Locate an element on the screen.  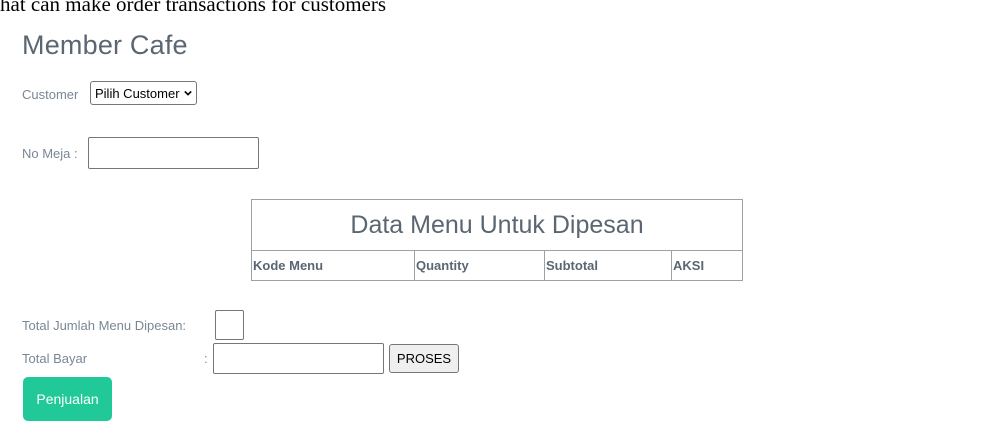
proses-button: PROSES is located at coordinates (424, 358).